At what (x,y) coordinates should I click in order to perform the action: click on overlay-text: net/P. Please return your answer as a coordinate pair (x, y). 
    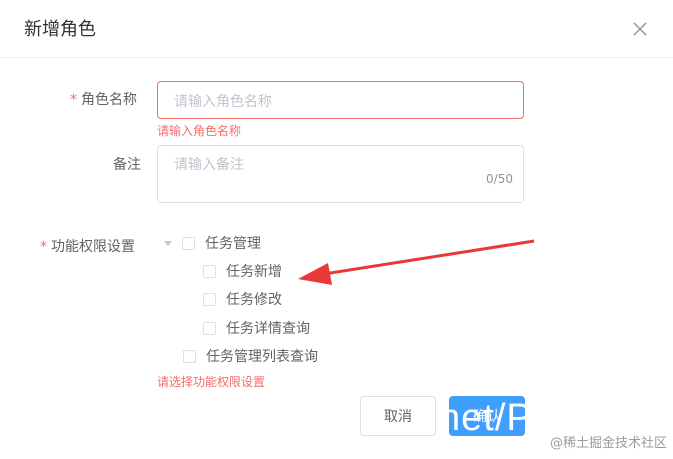
    Looking at the image, I should click on (486, 418).